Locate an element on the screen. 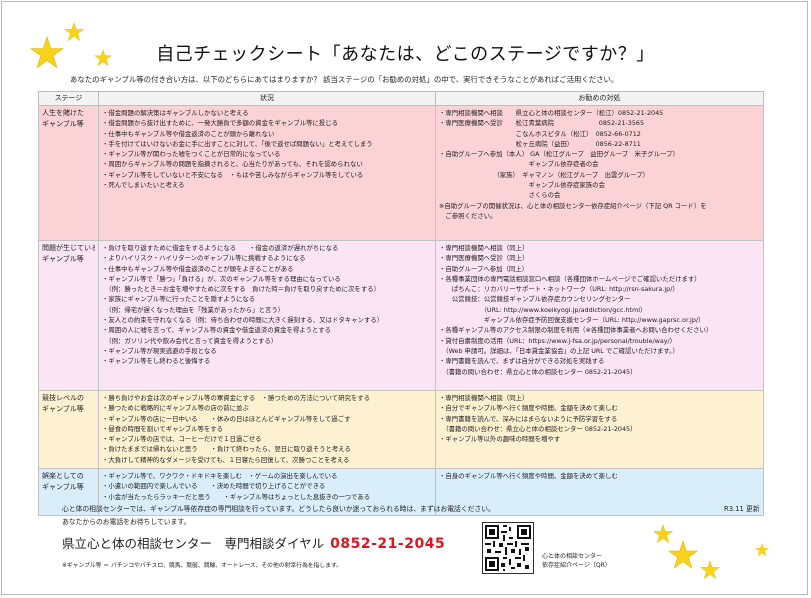 The image size is (811, 598). center-phone-number: 0852-21-2045 is located at coordinates (387, 544).